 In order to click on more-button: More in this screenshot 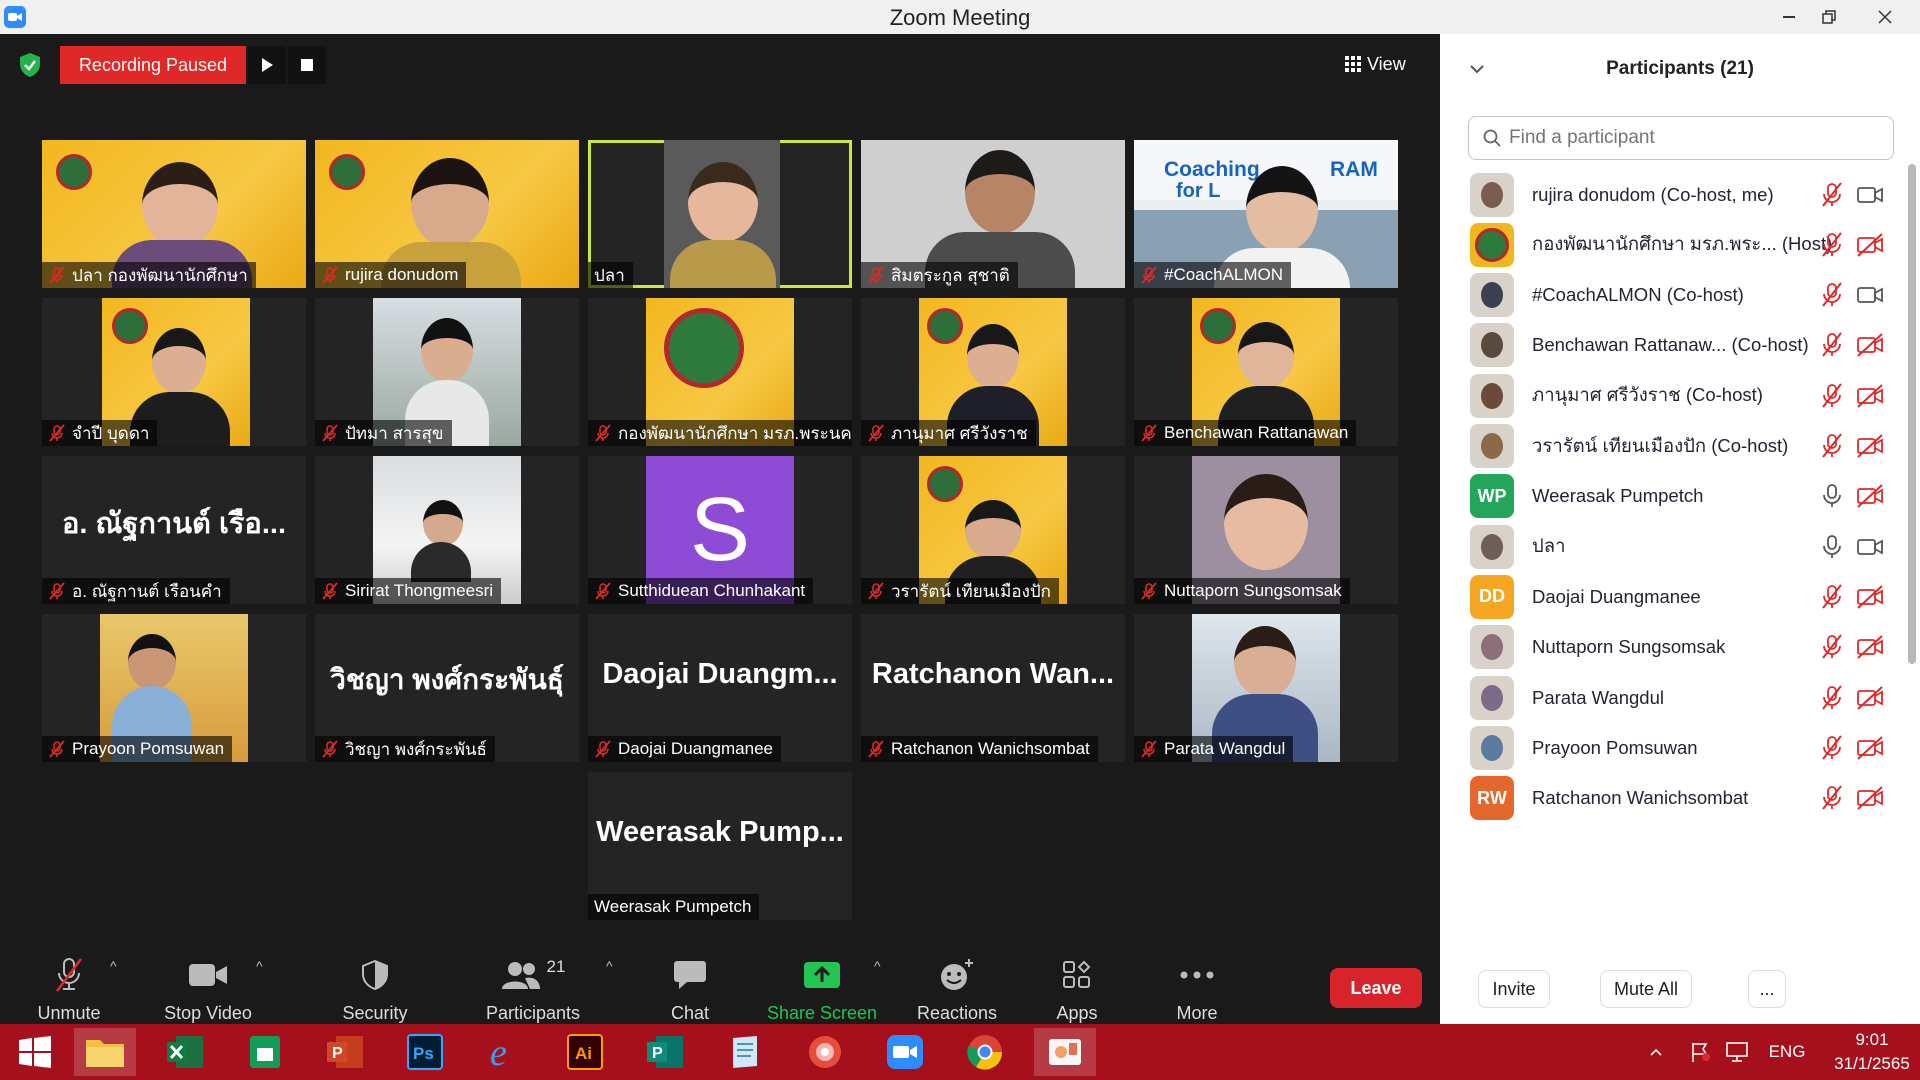, I will do `click(1197, 985)`.